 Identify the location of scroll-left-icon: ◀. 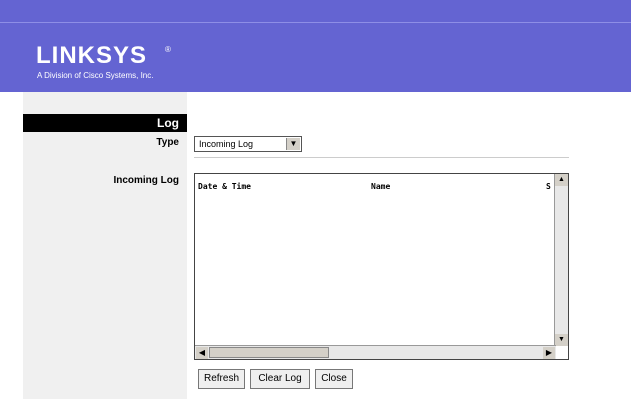
(202, 353).